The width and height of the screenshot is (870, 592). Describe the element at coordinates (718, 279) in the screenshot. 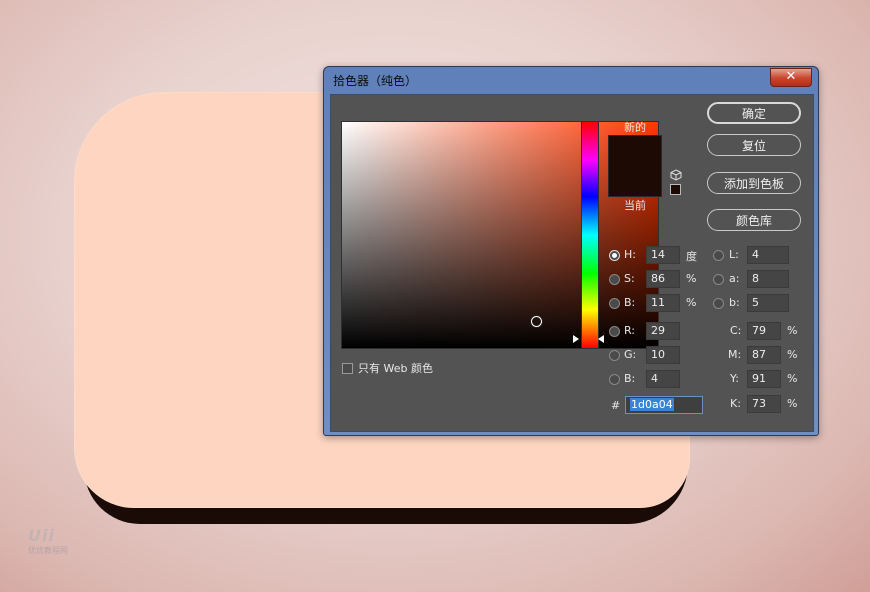

I see `radio-lab-a` at that location.